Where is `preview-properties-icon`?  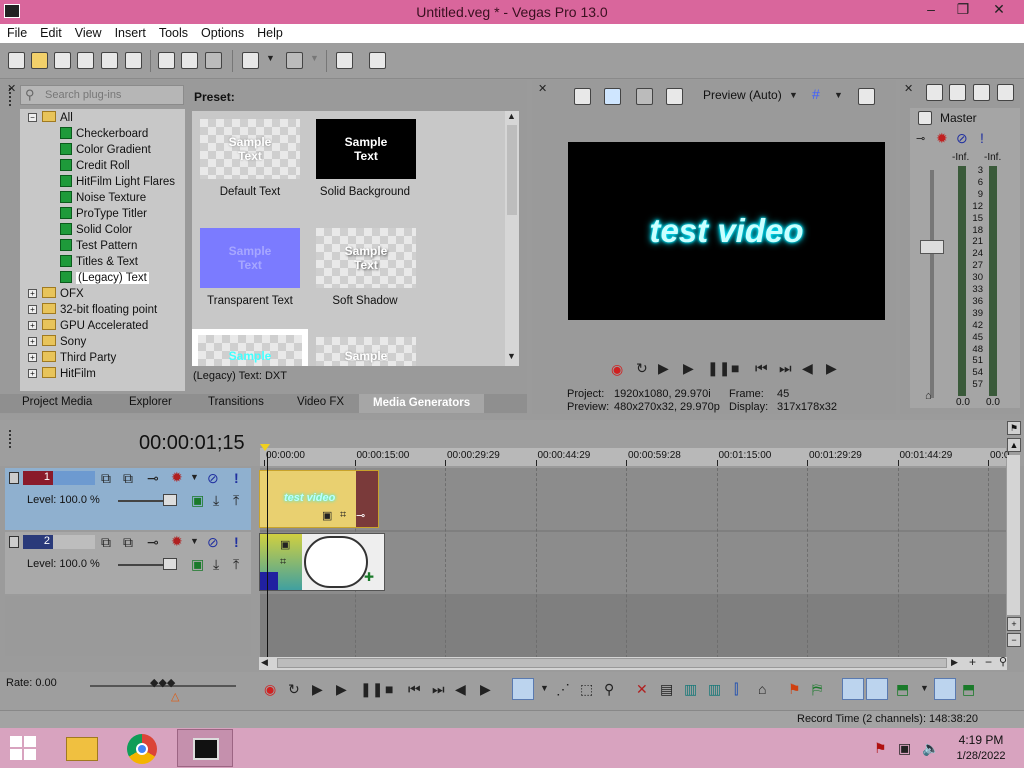
preview-properties-icon is located at coordinates (582, 96).